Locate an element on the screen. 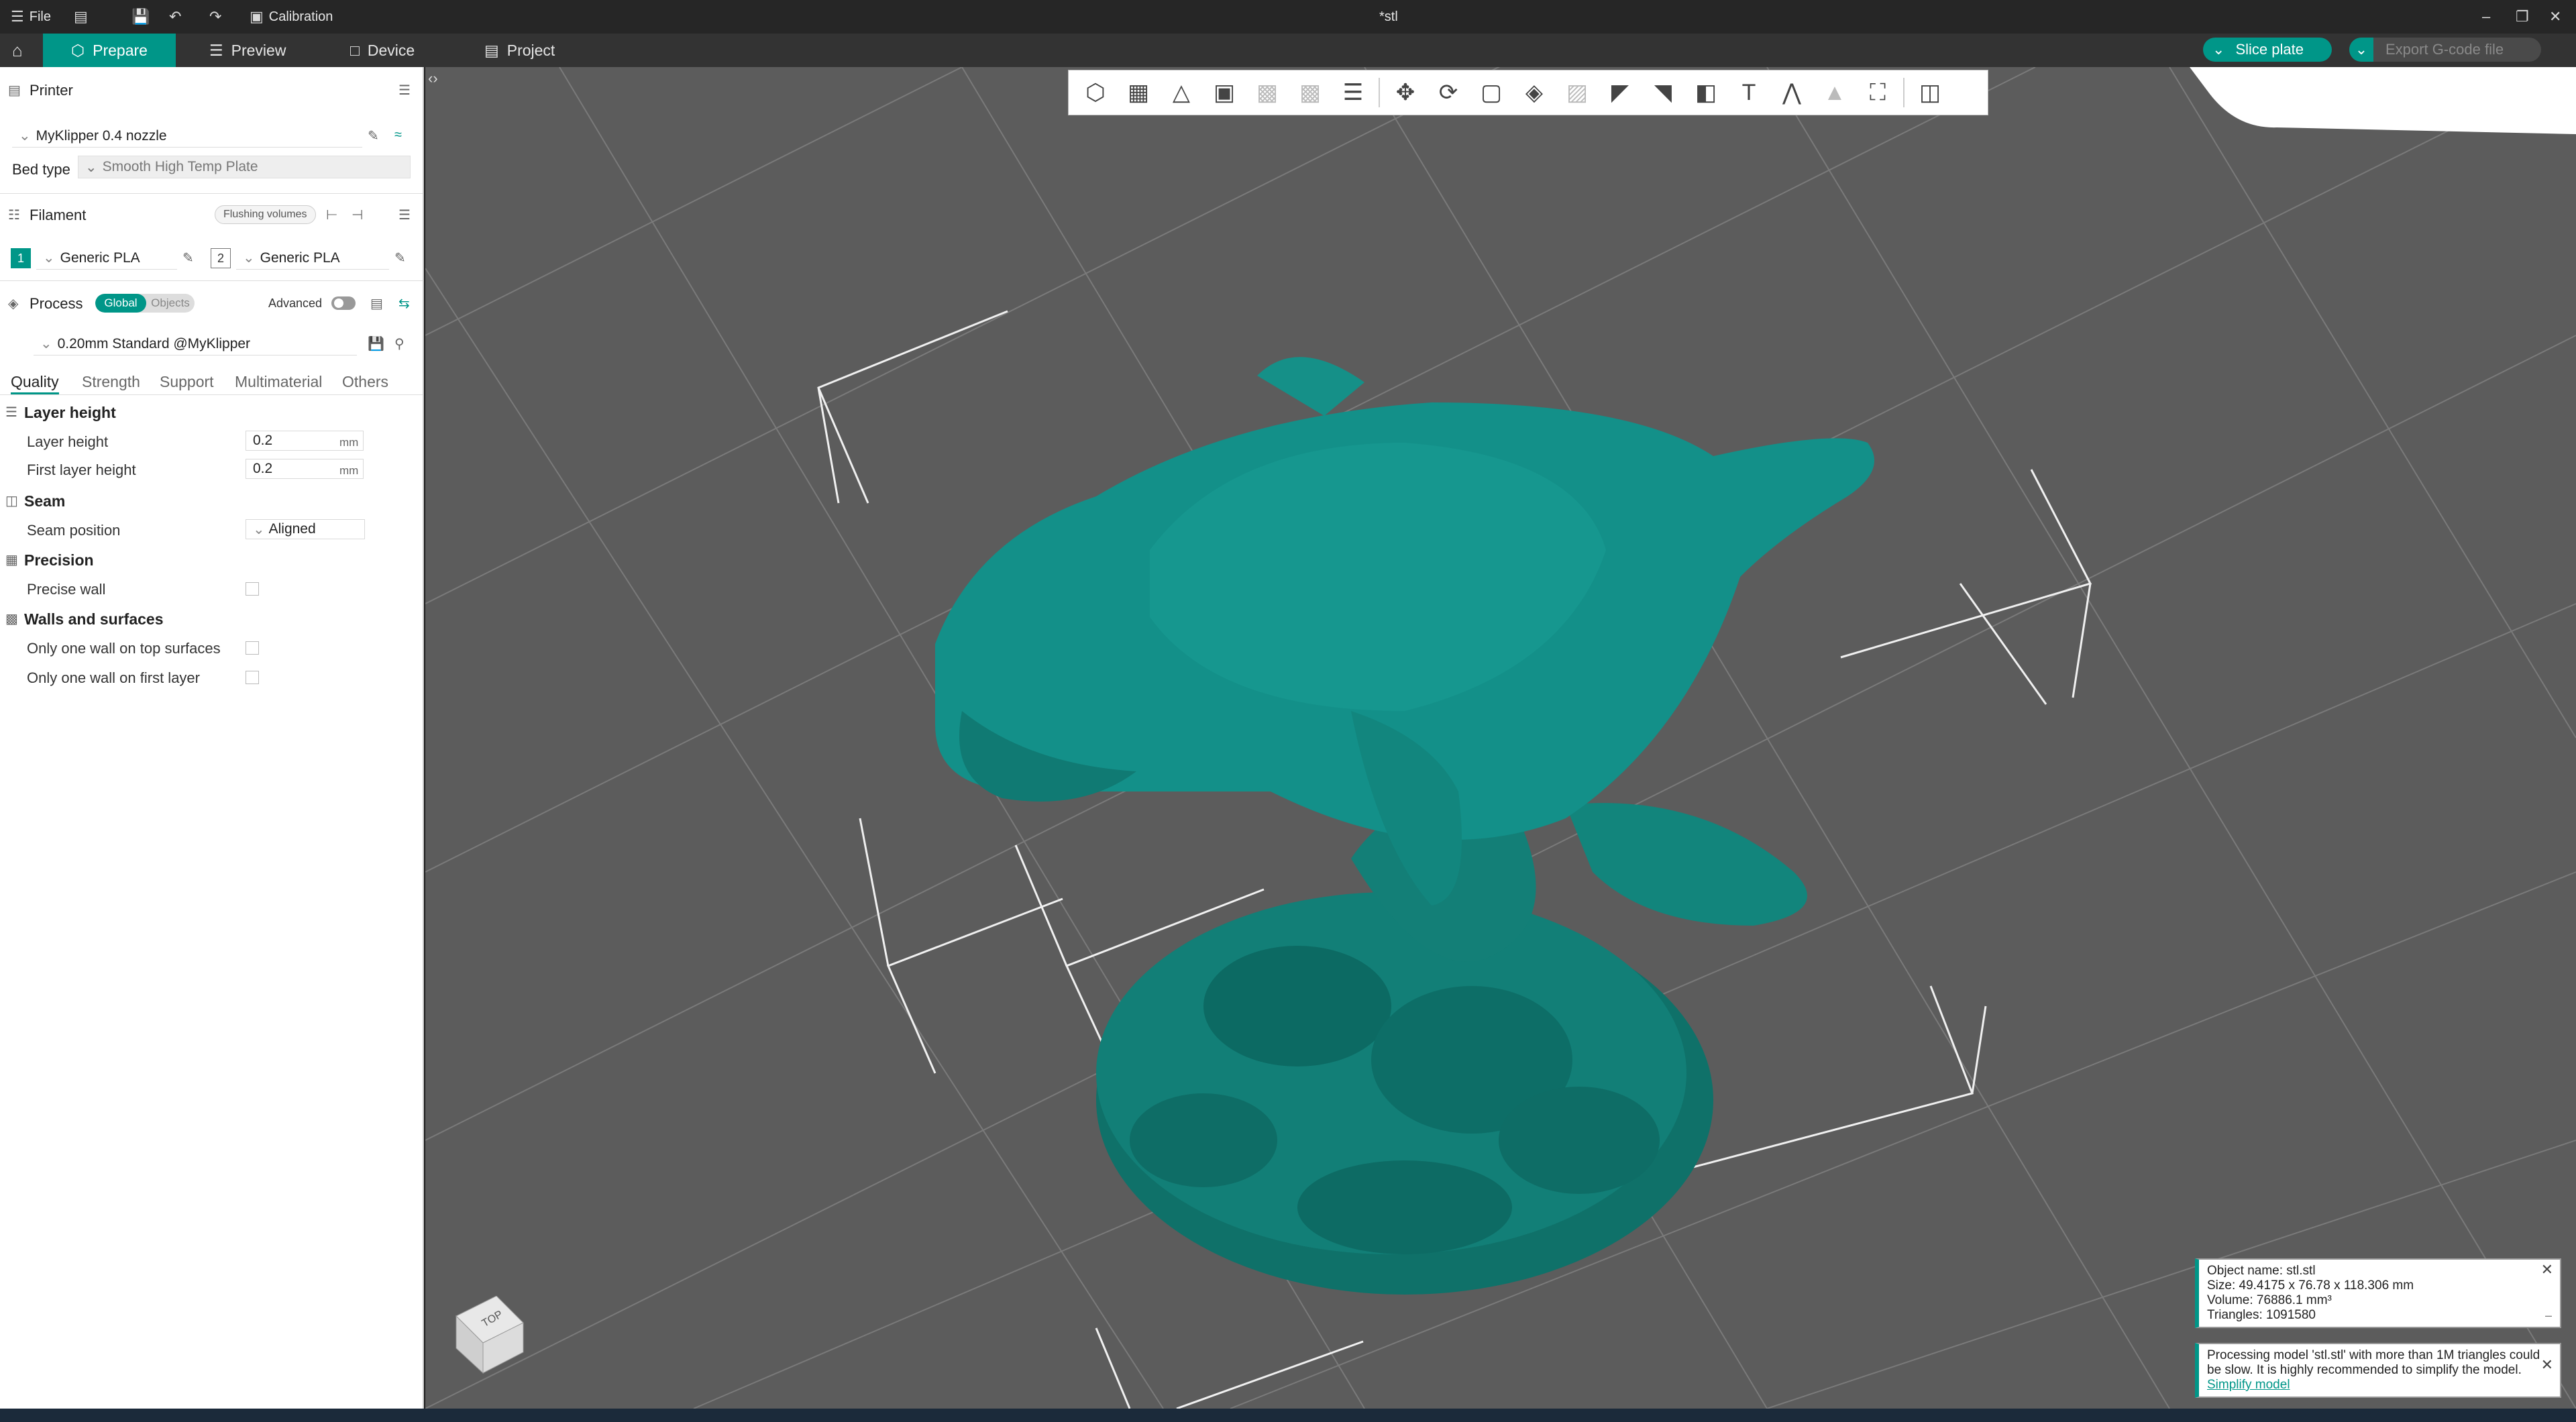 The height and width of the screenshot is (1422, 2576). tab-prepare: ⬡ Prepare is located at coordinates (109, 51).